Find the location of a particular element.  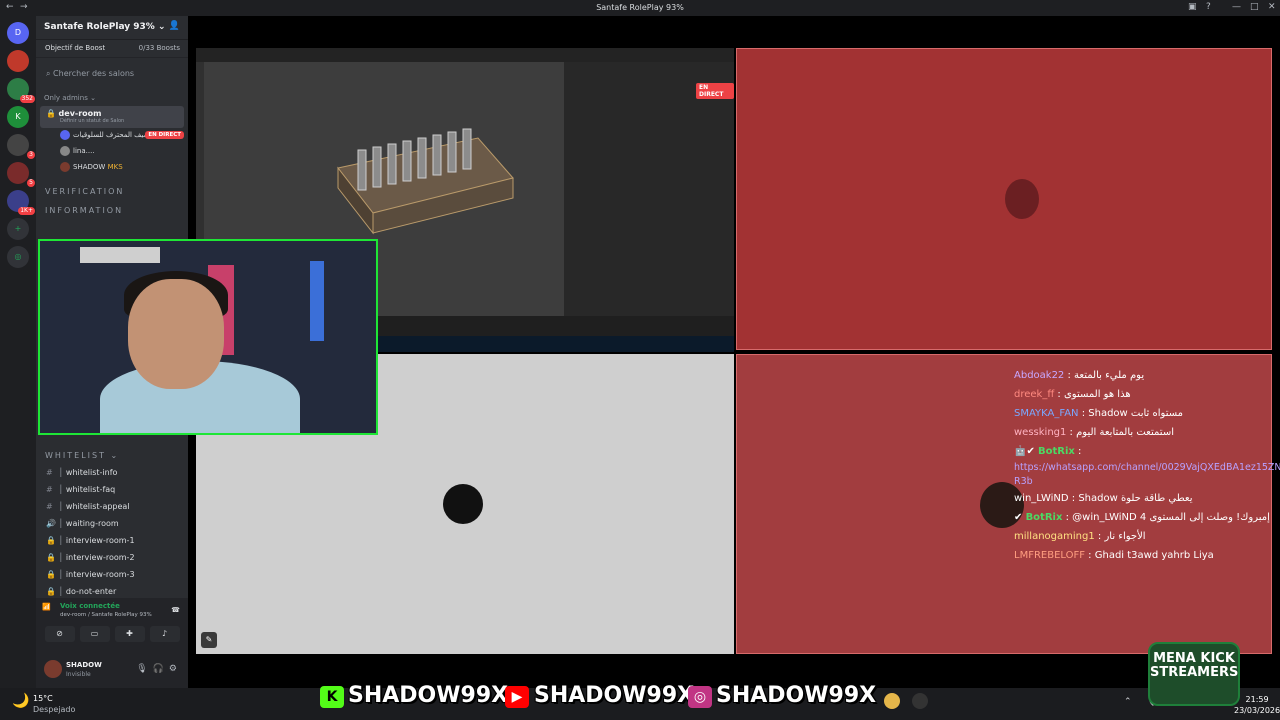

lock-icon: 🔒 is located at coordinates (51, 113).